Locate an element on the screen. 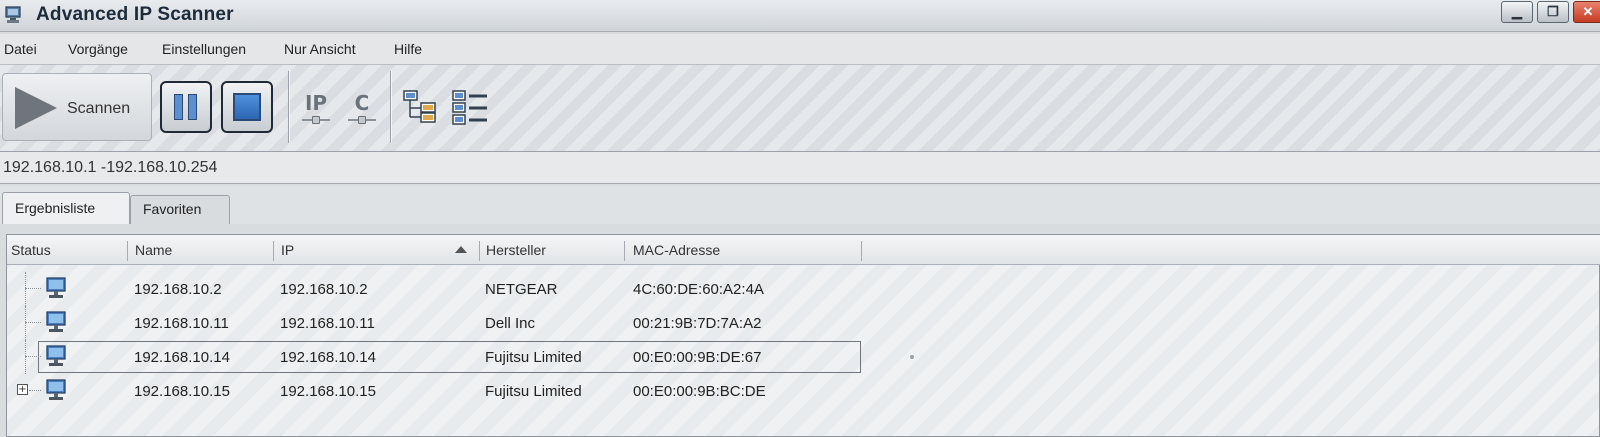 This screenshot has width=1600, height=437. cell-ip: 192.168.10.2 is located at coordinates (324, 289).